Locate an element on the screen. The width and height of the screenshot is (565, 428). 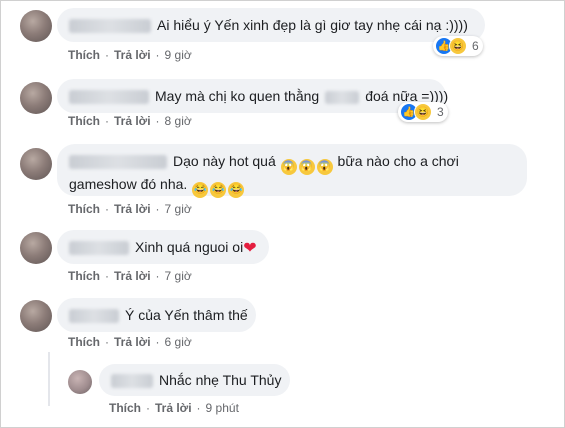
timestamp: 8 giờ is located at coordinates (178, 121).